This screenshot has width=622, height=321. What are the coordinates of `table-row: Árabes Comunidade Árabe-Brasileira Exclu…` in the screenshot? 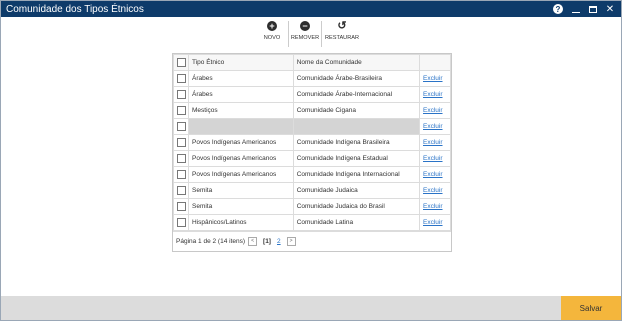 It's located at (312, 78).